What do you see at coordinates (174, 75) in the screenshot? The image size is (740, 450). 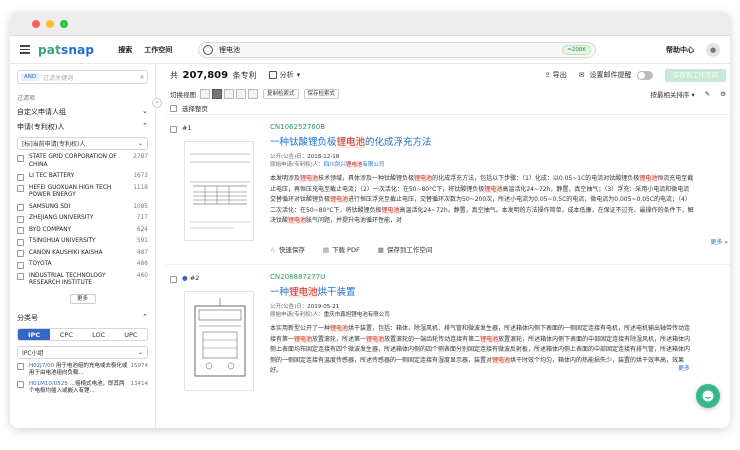 I see `total-prefix: 共` at bounding box center [174, 75].